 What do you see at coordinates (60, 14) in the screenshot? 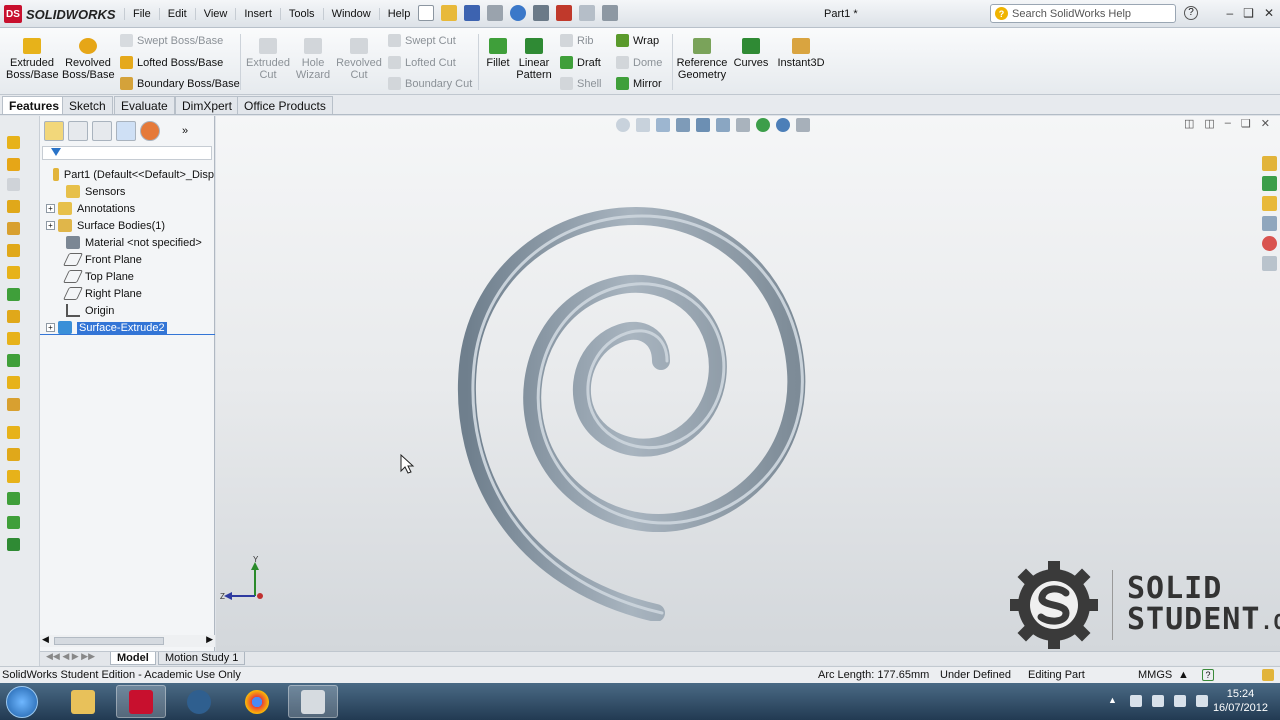
I see `solidworks-logo: DS SOLIDWORKS` at bounding box center [60, 14].